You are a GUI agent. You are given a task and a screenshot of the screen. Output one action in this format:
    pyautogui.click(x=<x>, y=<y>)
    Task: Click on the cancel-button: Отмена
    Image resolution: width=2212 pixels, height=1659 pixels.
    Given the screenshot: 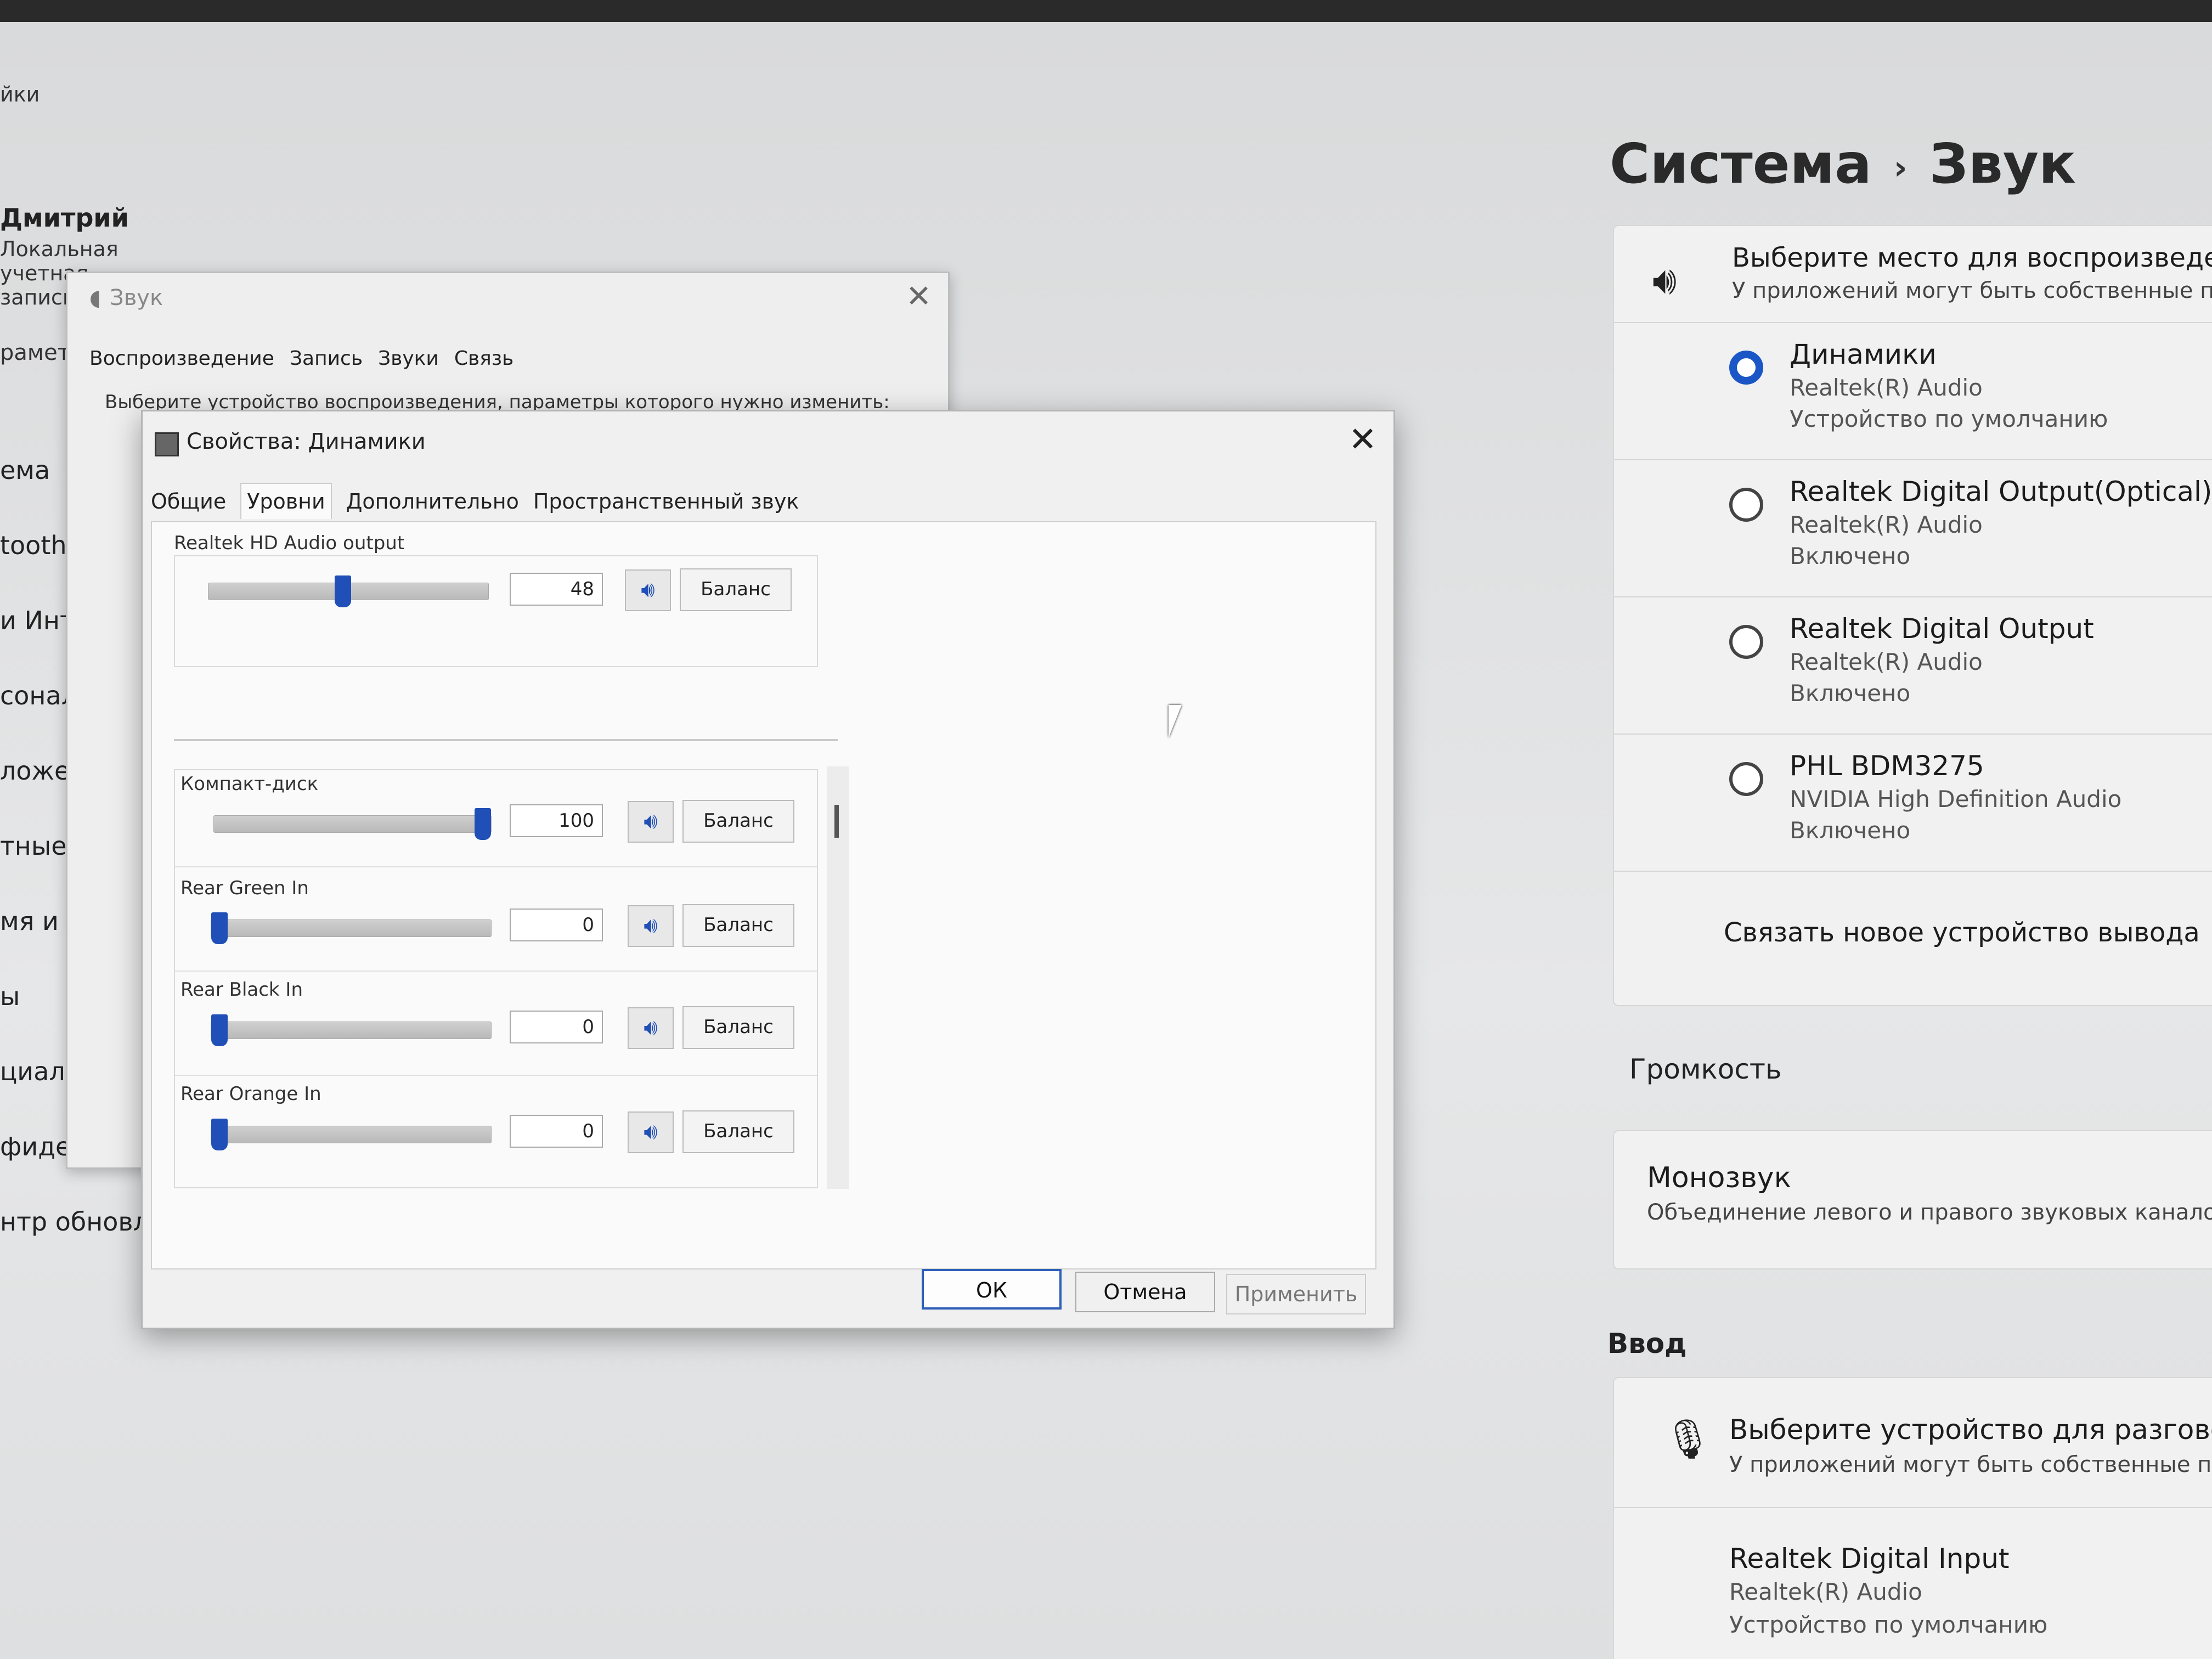 What is the action you would take?
    pyautogui.click(x=1145, y=1292)
    